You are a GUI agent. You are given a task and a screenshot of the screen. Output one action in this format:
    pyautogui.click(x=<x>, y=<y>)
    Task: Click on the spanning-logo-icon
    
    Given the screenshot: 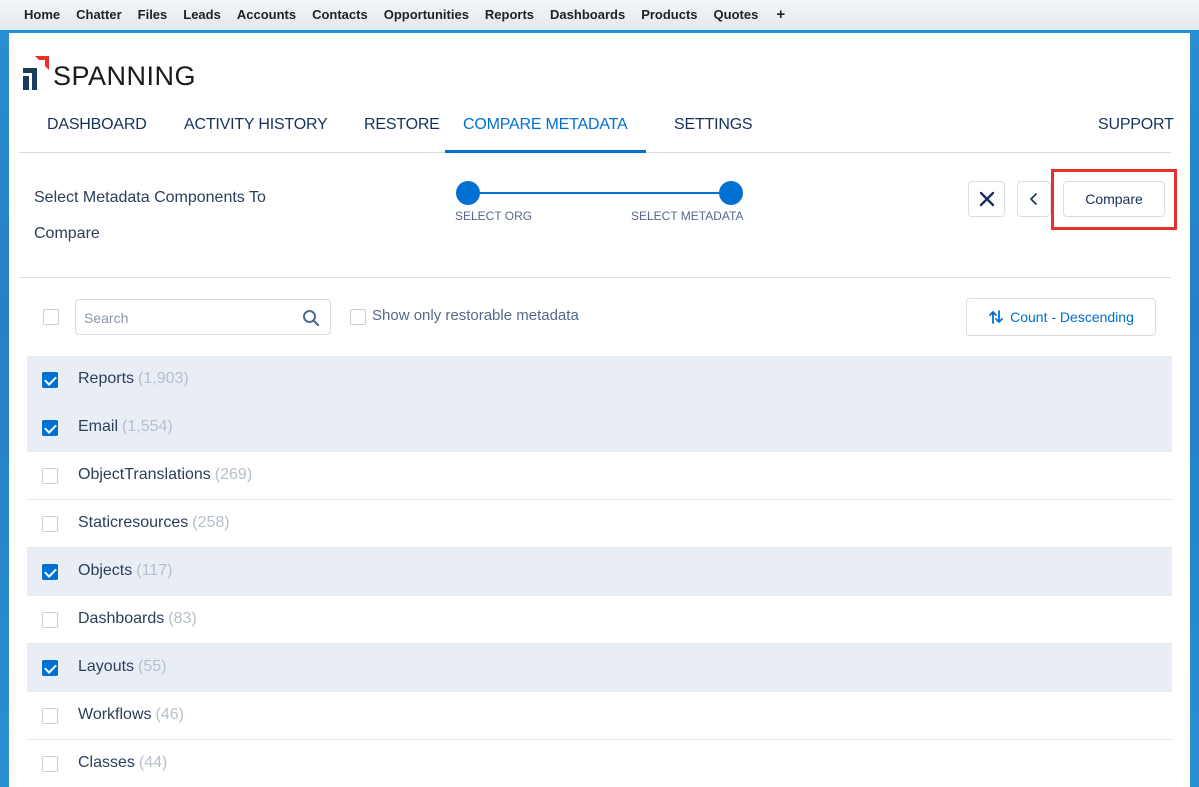 What is the action you would take?
    pyautogui.click(x=36, y=73)
    